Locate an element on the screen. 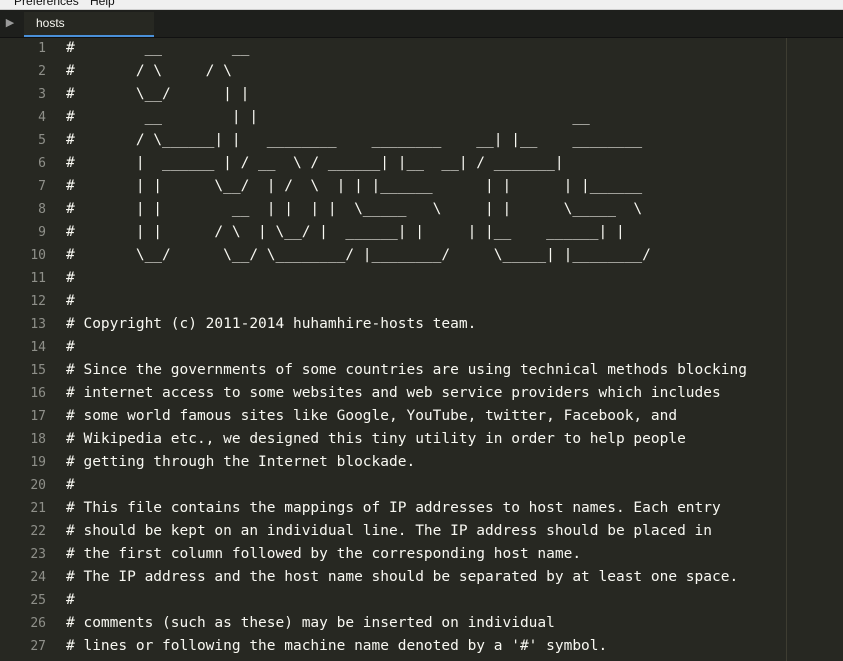 The image size is (843, 661). code-line: # __ | | __ is located at coordinates (328, 117).